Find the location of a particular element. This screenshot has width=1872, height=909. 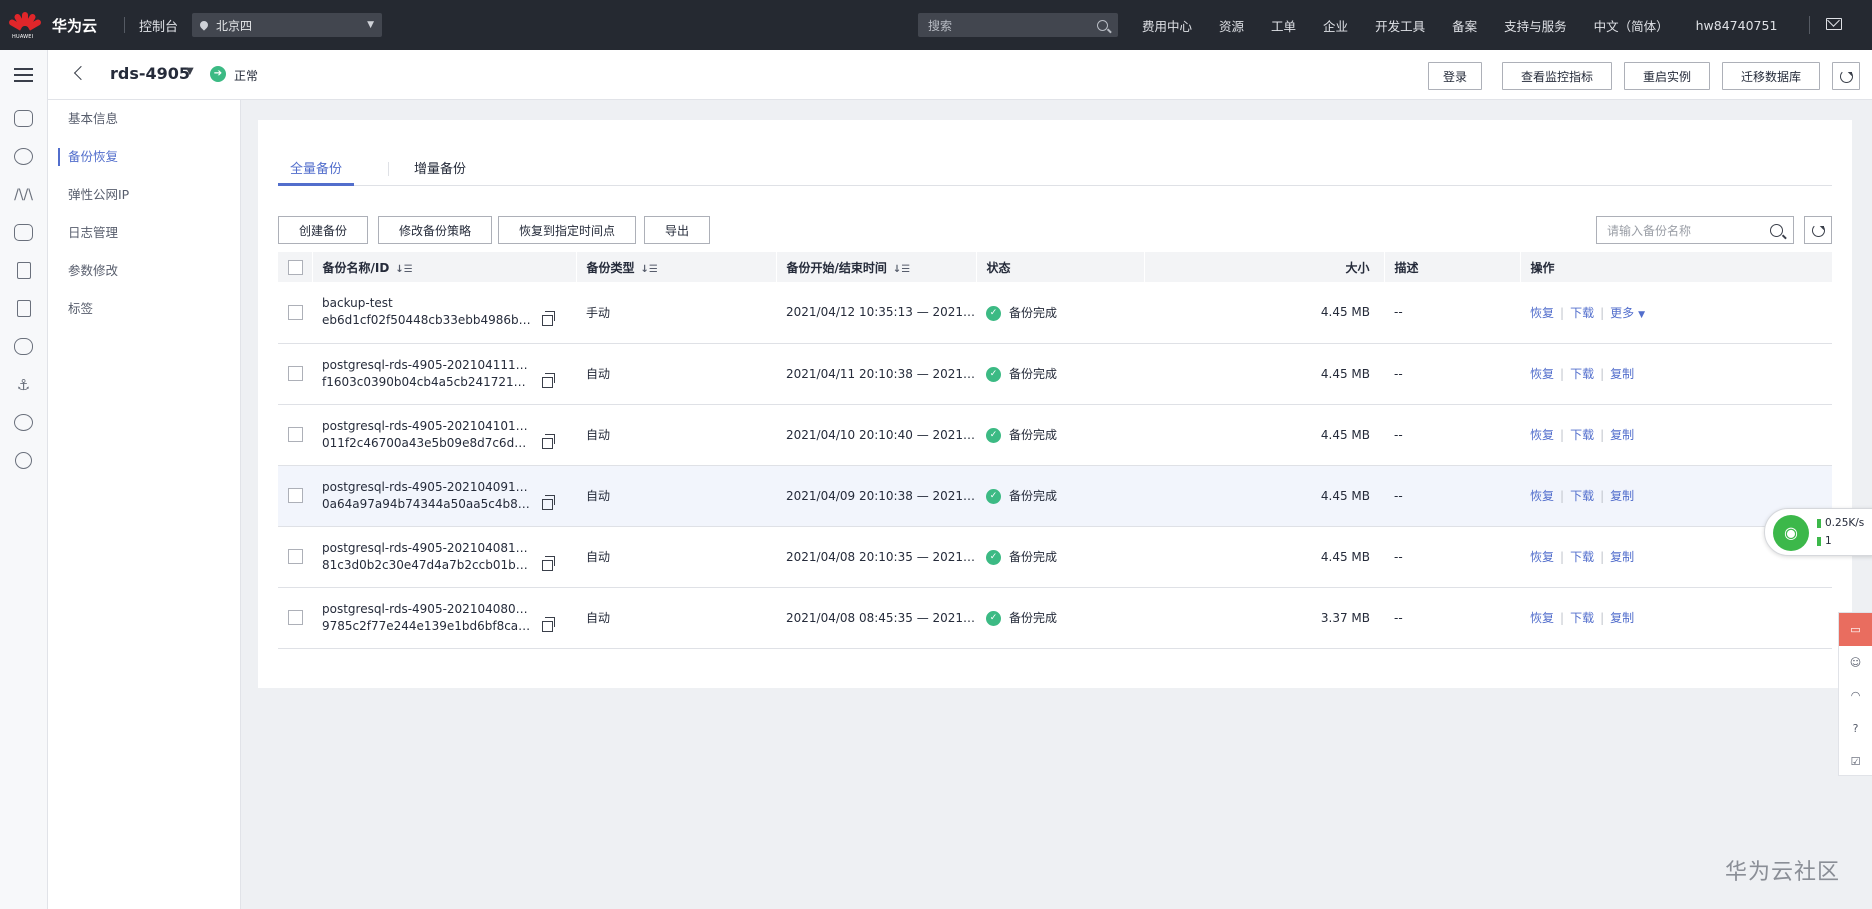

nav-tickets: 工单 is located at coordinates (1283, 25).